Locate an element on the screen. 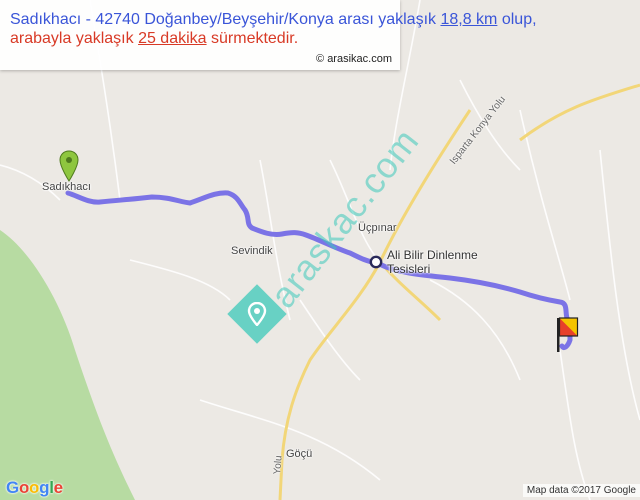 The image size is (640, 500). google-logo-letter: G is located at coordinates (12, 487).